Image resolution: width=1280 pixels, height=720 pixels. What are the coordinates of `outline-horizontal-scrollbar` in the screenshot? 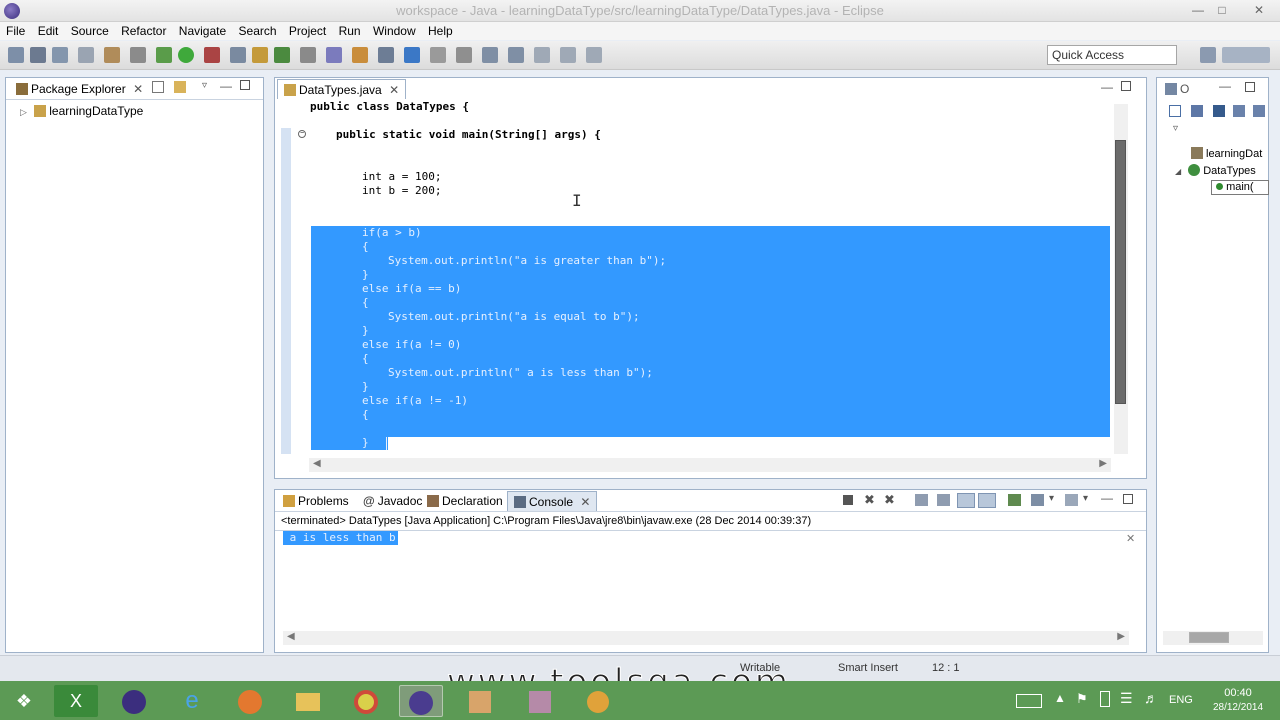 It's located at (1213, 638).